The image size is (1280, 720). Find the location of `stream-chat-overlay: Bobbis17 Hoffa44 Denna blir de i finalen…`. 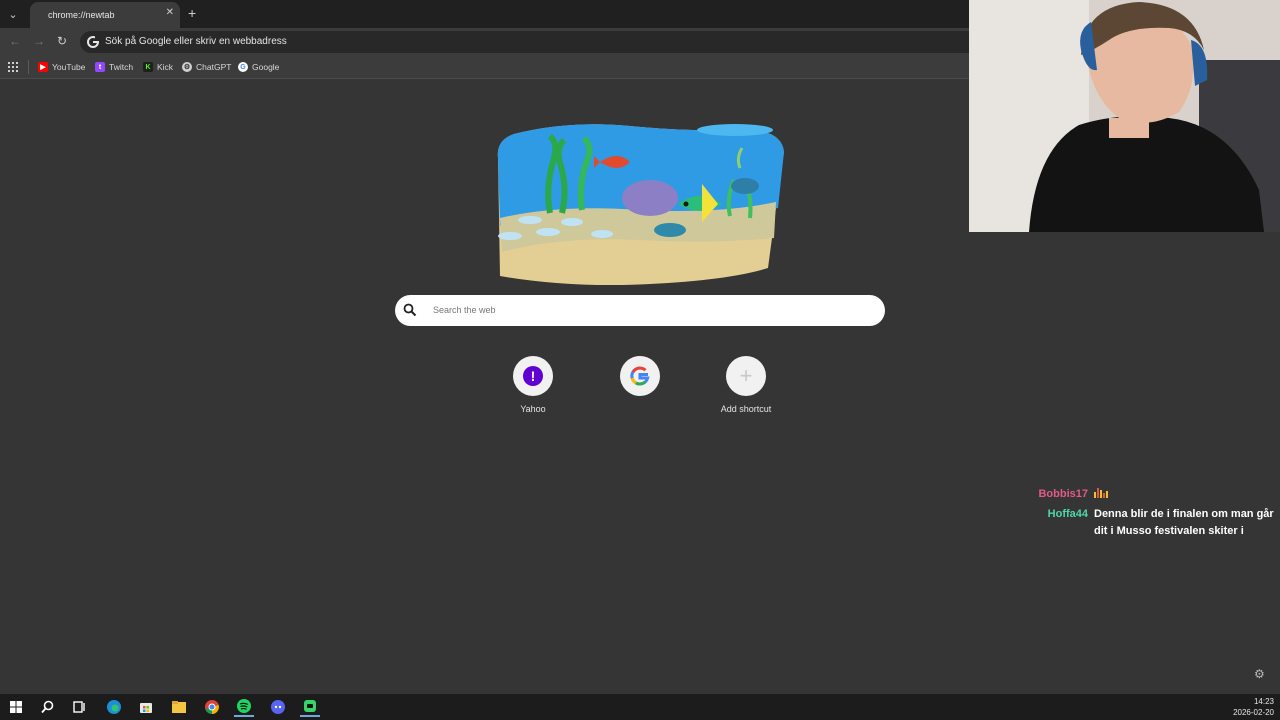

stream-chat-overlay: Bobbis17 Hoffa44 Denna blir de i finalen… is located at coordinates (1140, 514).